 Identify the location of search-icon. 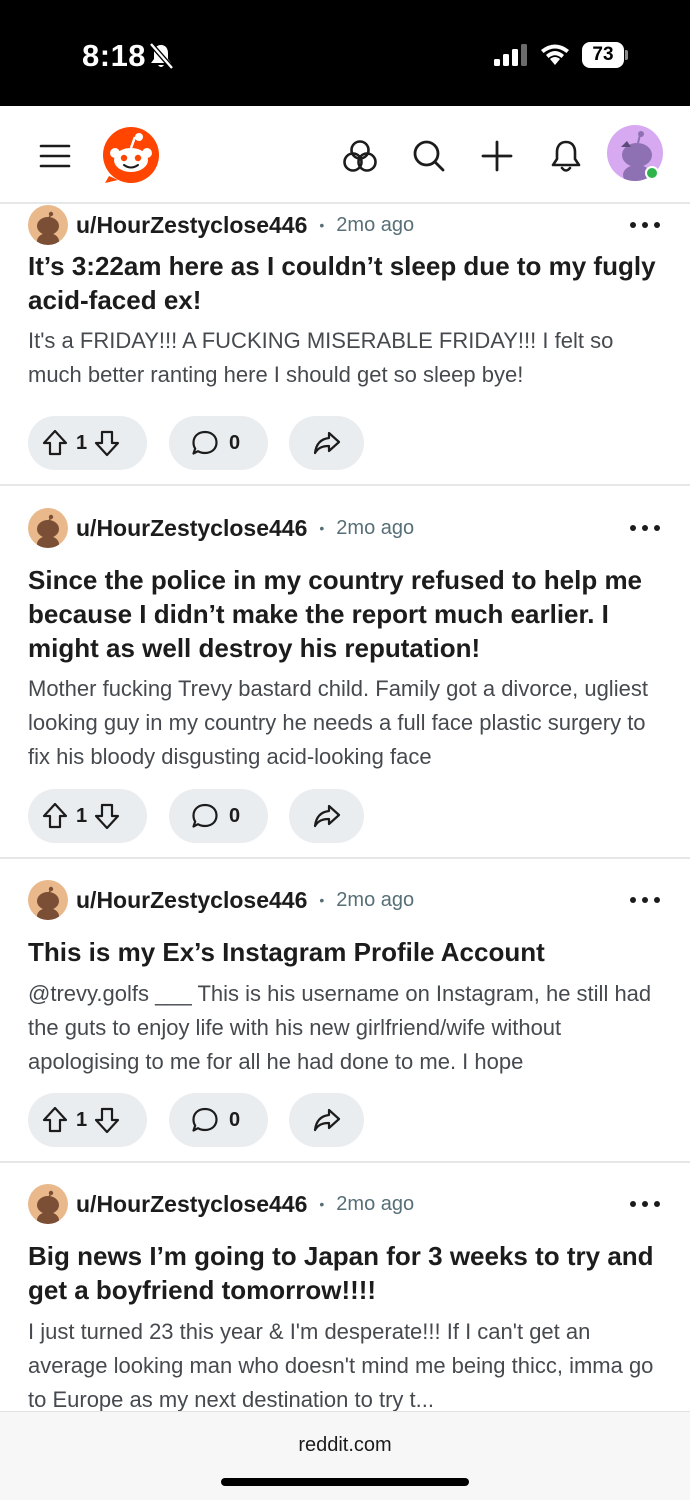
(429, 156).